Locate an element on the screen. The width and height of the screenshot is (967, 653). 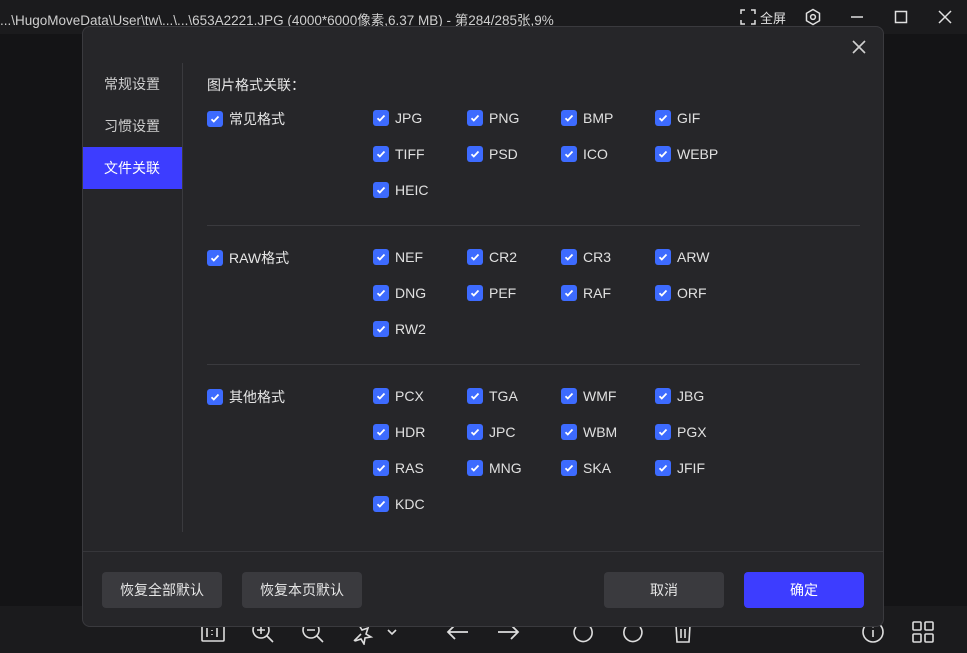
format-checkbox: WMF is located at coordinates (588, 396).